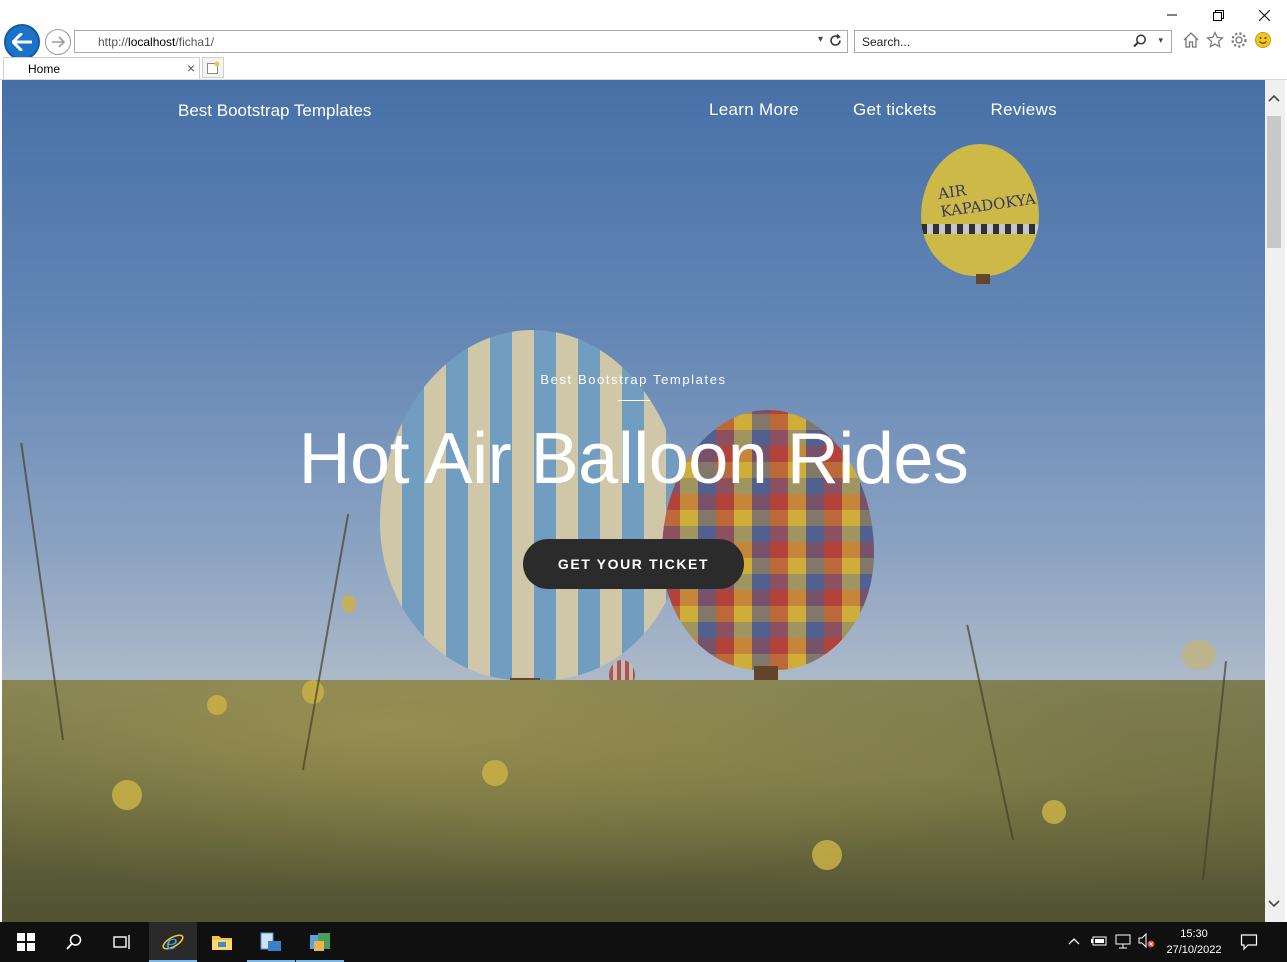  I want to click on svg-text: e, so click(172, 942).